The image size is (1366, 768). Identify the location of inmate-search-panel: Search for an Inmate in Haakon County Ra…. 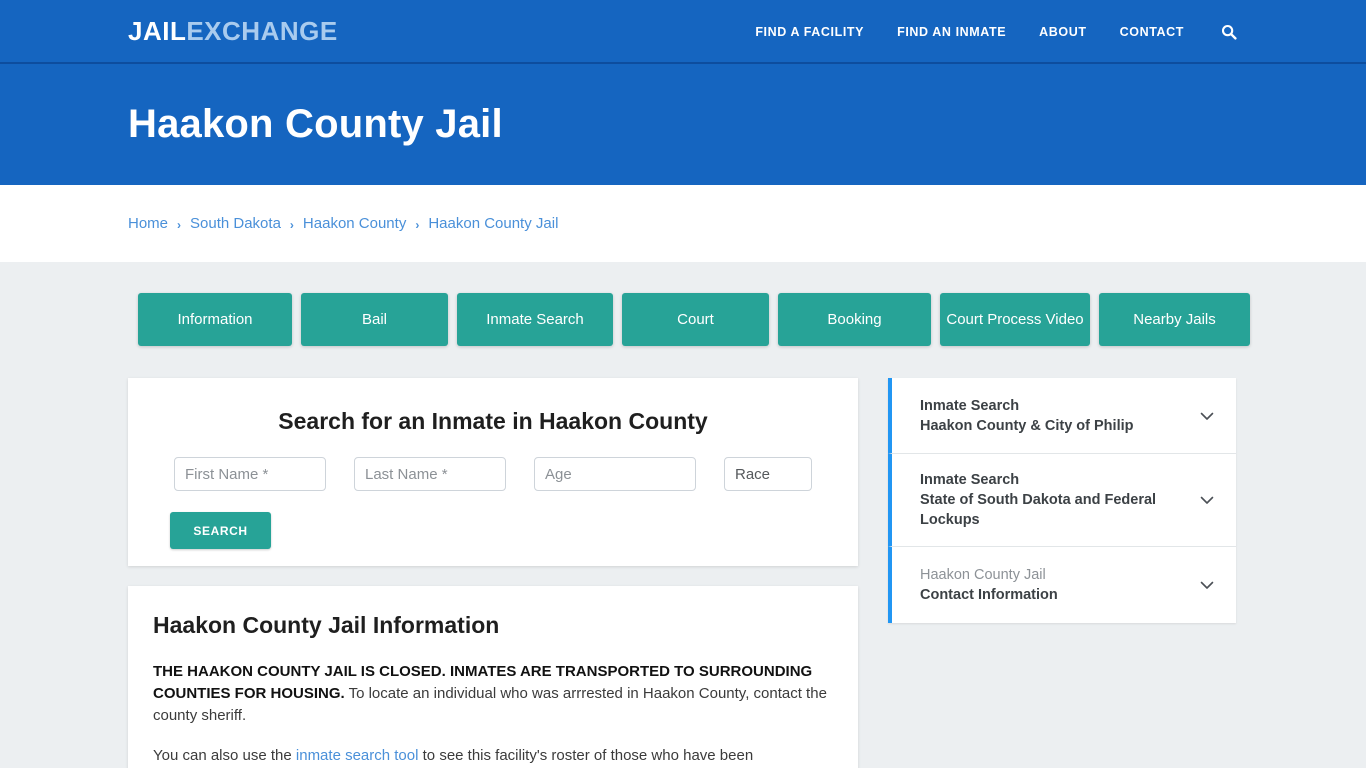
(493, 472).